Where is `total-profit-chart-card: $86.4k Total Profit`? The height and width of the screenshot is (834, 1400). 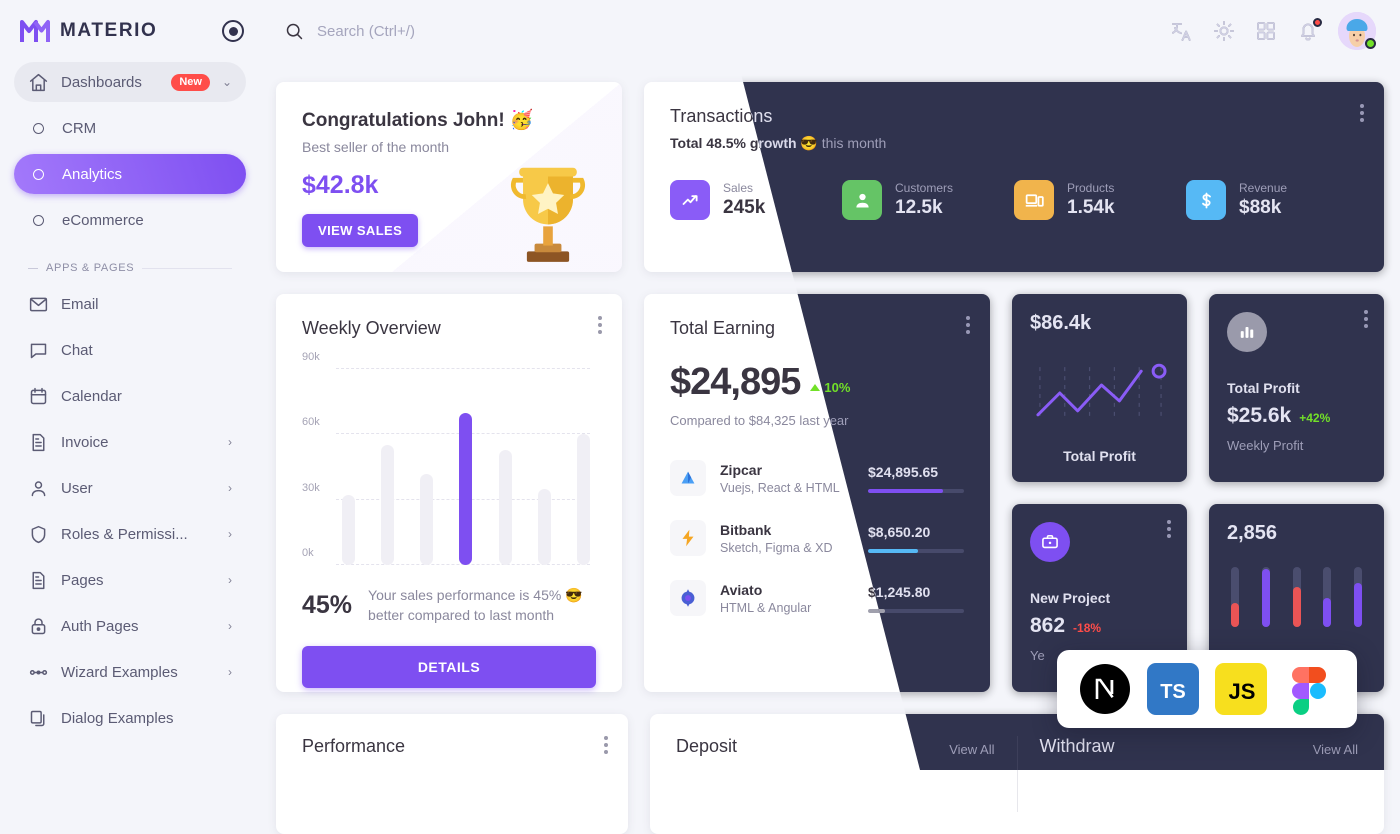
total-profit-chart-card: $86.4k Total Profit is located at coordinates (1099, 388).